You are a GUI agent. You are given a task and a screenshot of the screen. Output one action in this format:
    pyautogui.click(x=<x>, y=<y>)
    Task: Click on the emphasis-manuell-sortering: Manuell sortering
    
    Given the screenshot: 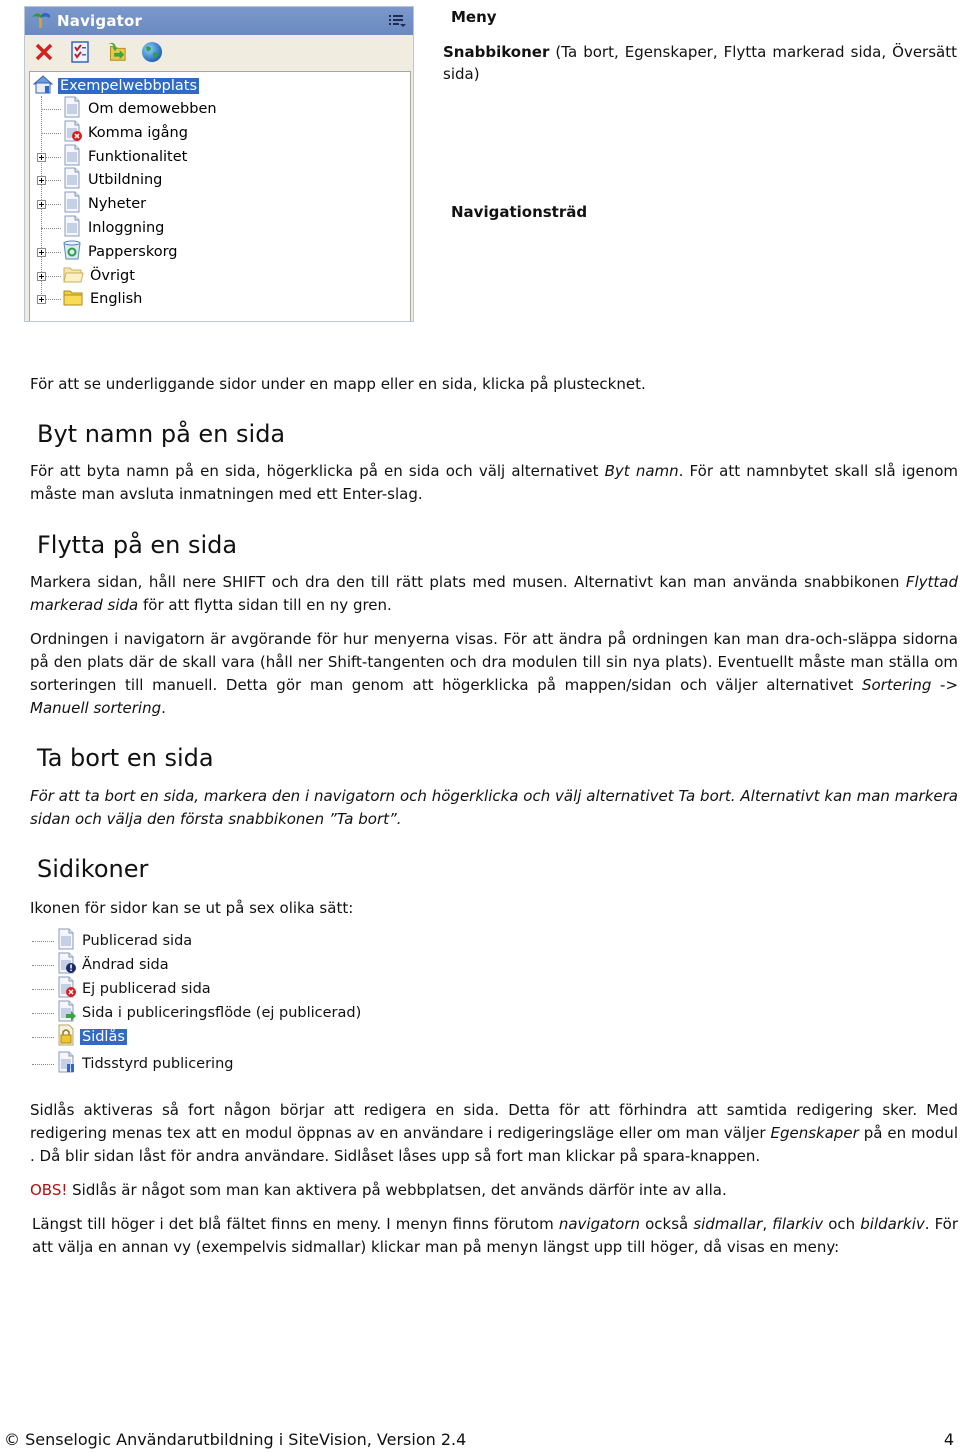 What is the action you would take?
    pyautogui.click(x=96, y=708)
    